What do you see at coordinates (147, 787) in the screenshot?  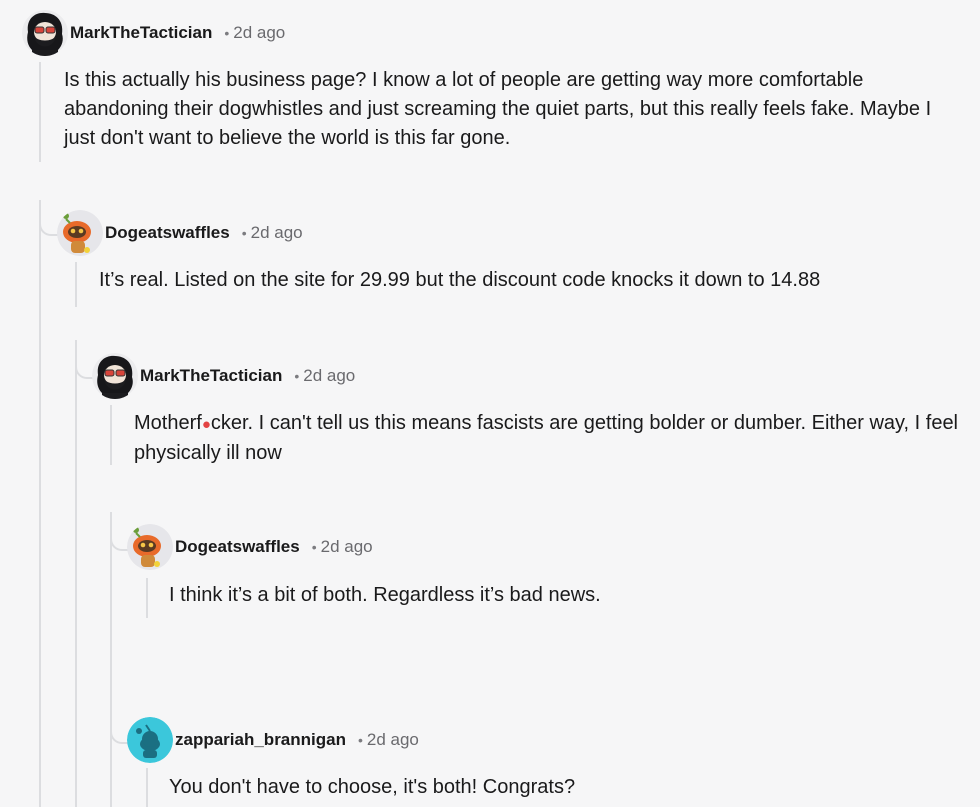 I see `thread-line-level-3b` at bounding box center [147, 787].